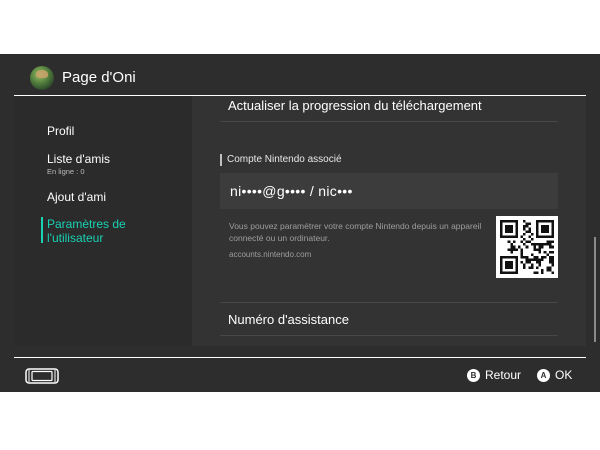  I want to click on sidebar-item-label: Ajout d'ami, so click(76, 197).